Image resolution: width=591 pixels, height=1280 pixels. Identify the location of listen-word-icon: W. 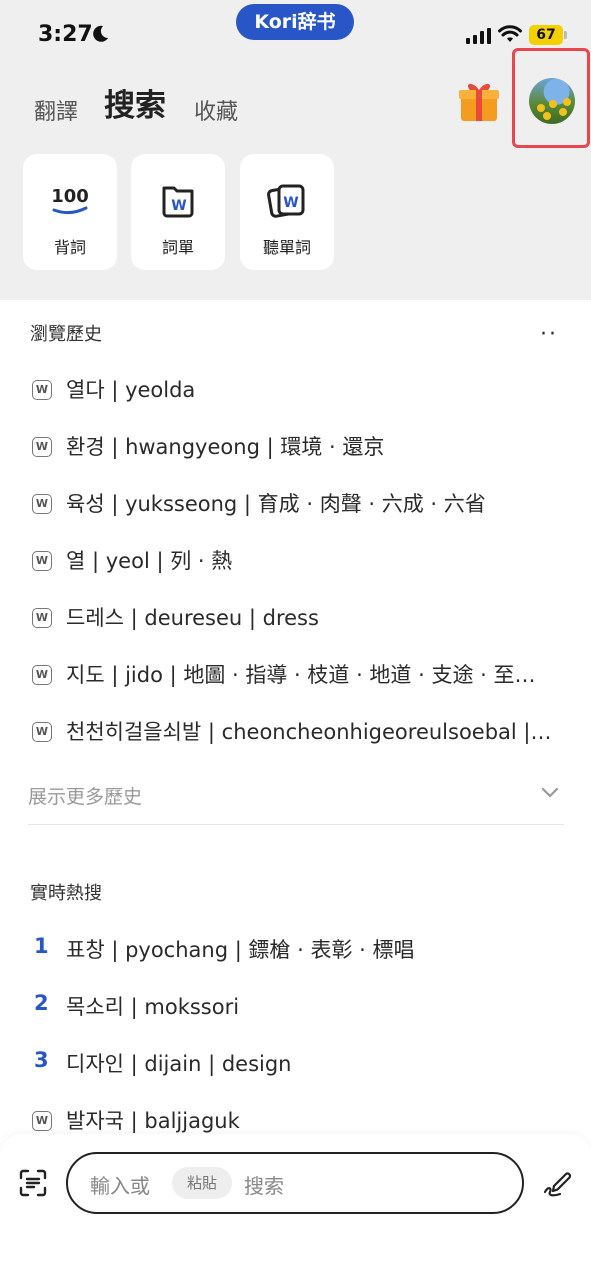
(286, 201).